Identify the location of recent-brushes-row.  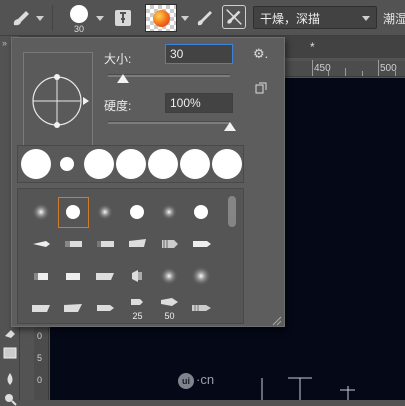
(130, 164).